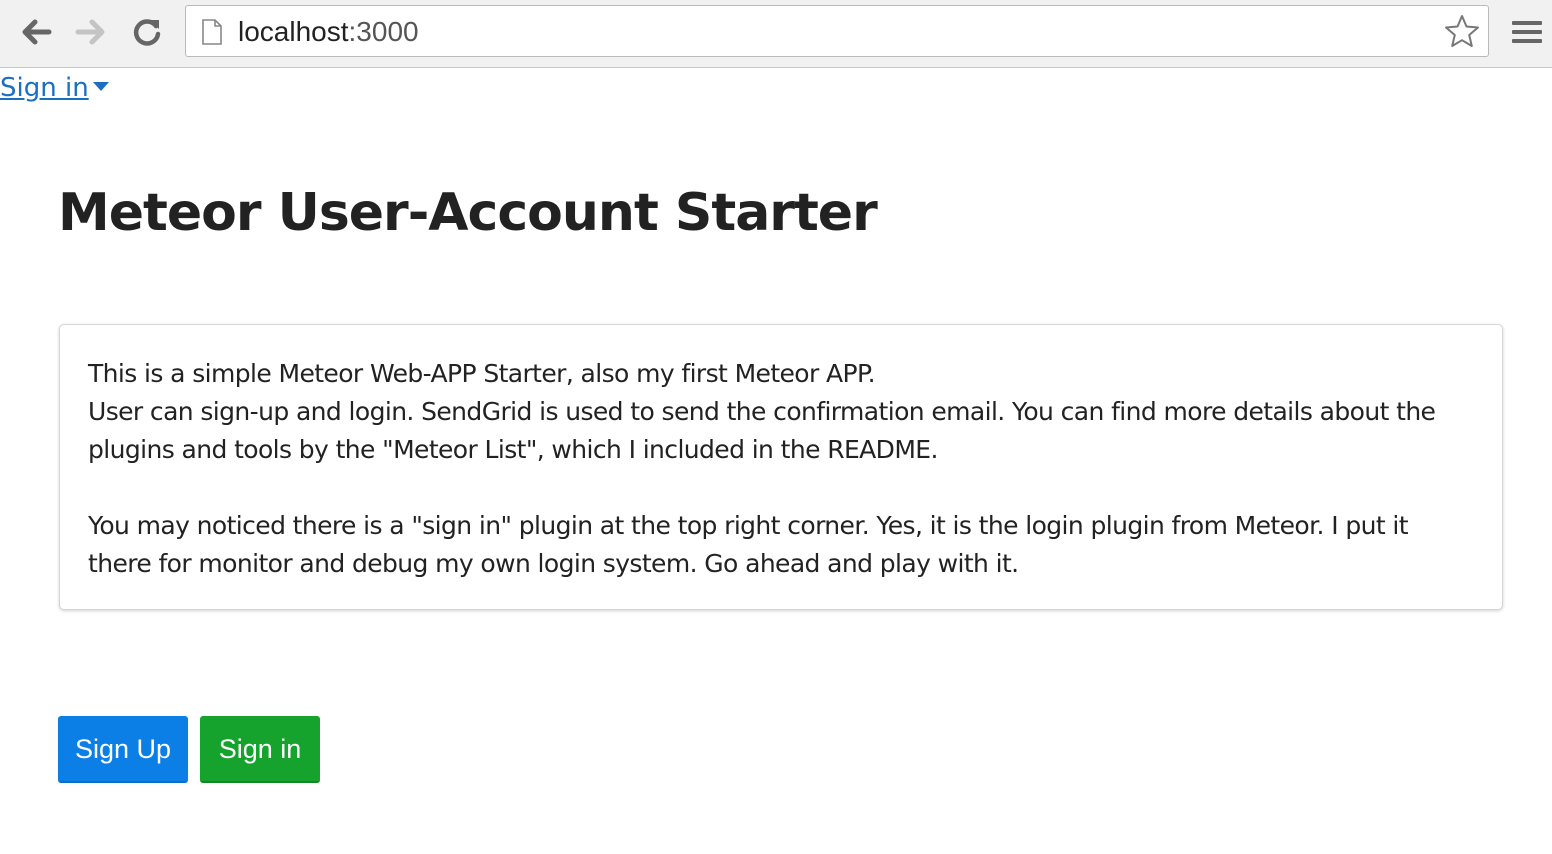  I want to click on url-text: localhost:3000, so click(328, 32).